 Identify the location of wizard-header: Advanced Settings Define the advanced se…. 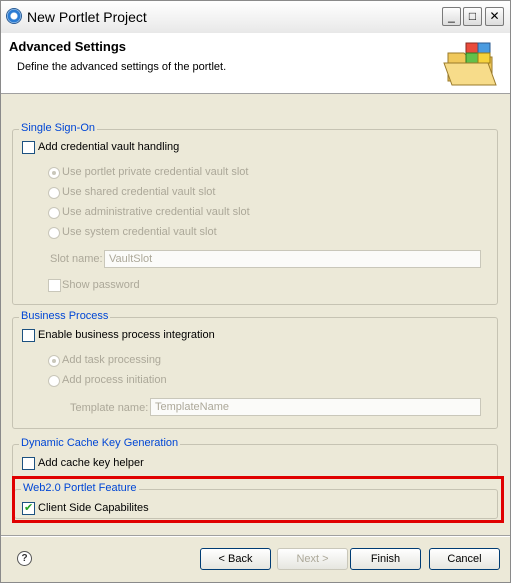
(255, 63).